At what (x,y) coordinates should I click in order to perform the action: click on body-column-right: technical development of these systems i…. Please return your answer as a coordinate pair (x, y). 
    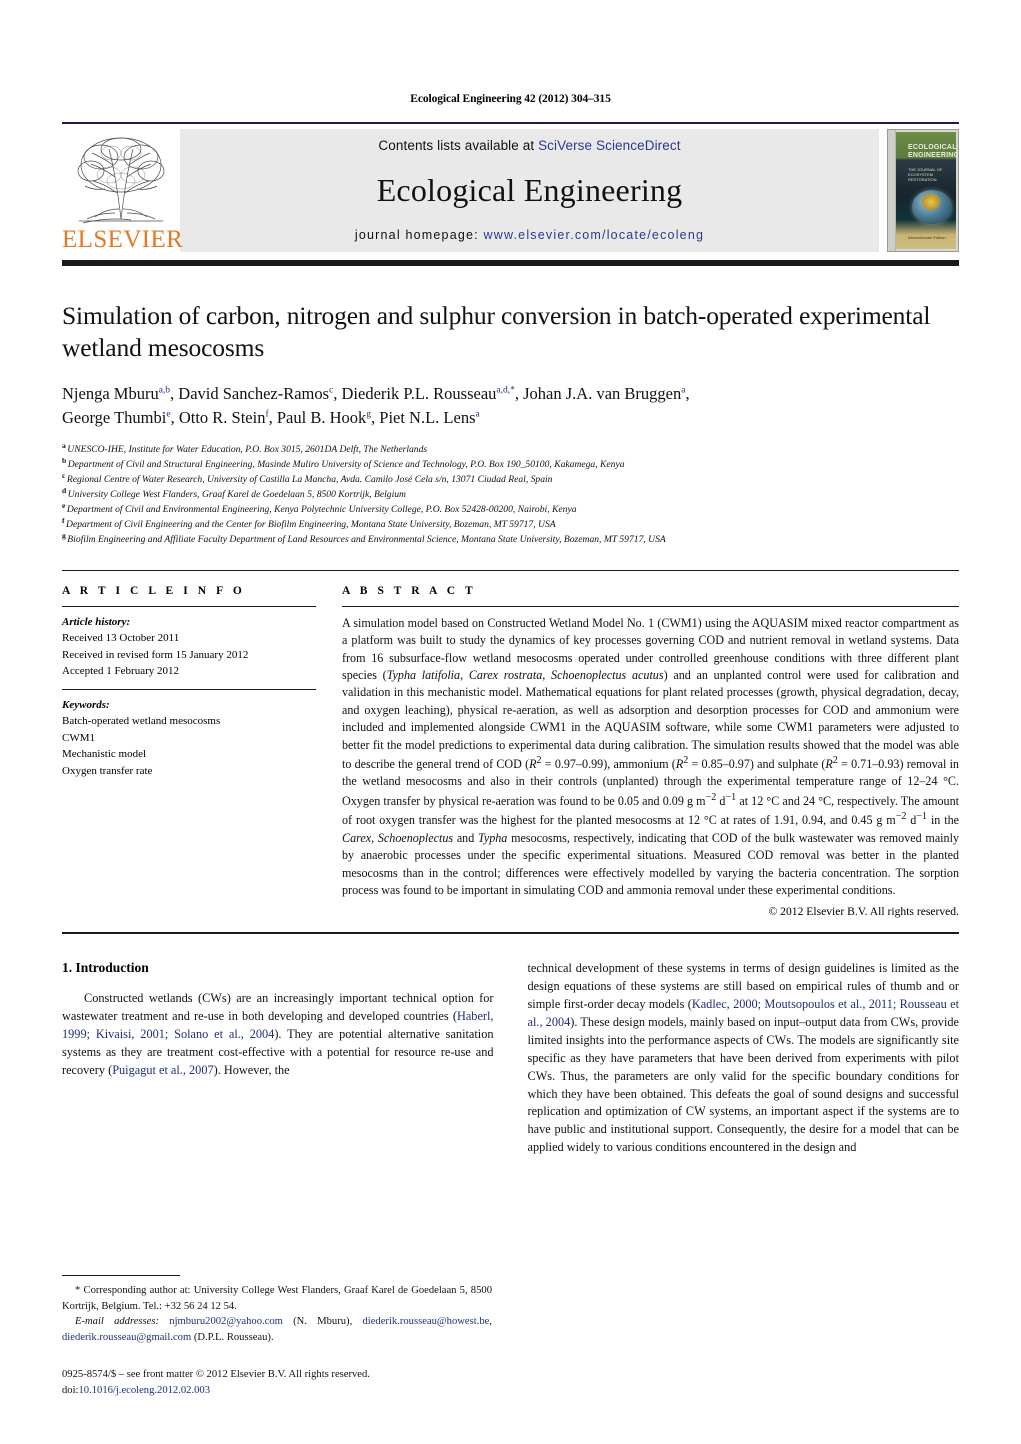
    Looking at the image, I should click on (744, 1058).